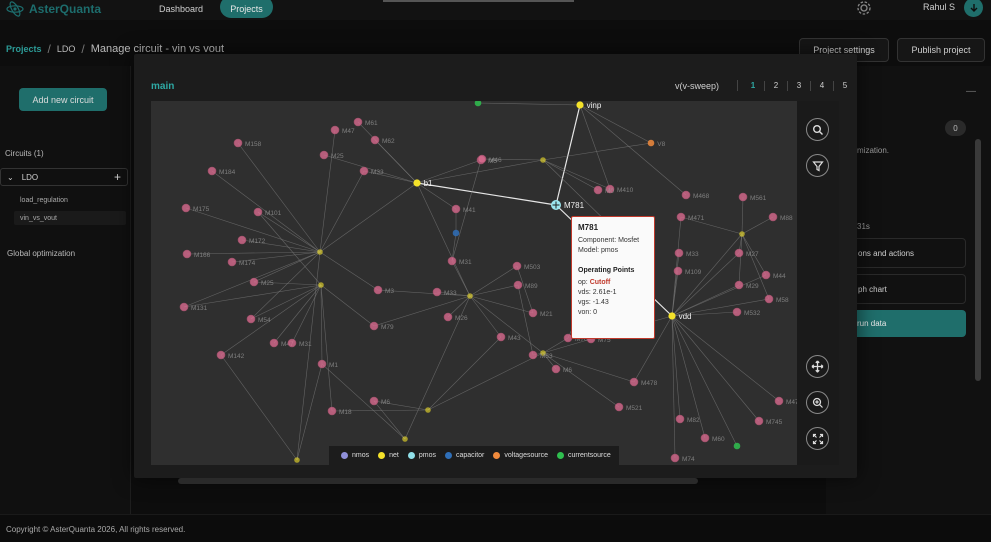 The height and width of the screenshot is (542, 991). Describe the element at coordinates (66, 49) in the screenshot. I see `breadcrumb-ldo: LDO` at that location.